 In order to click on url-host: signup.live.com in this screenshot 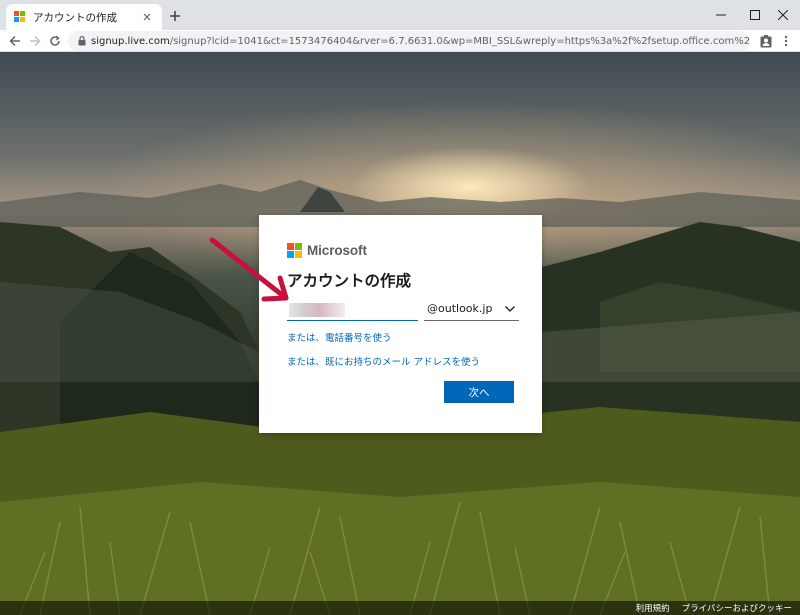, I will do `click(130, 41)`.